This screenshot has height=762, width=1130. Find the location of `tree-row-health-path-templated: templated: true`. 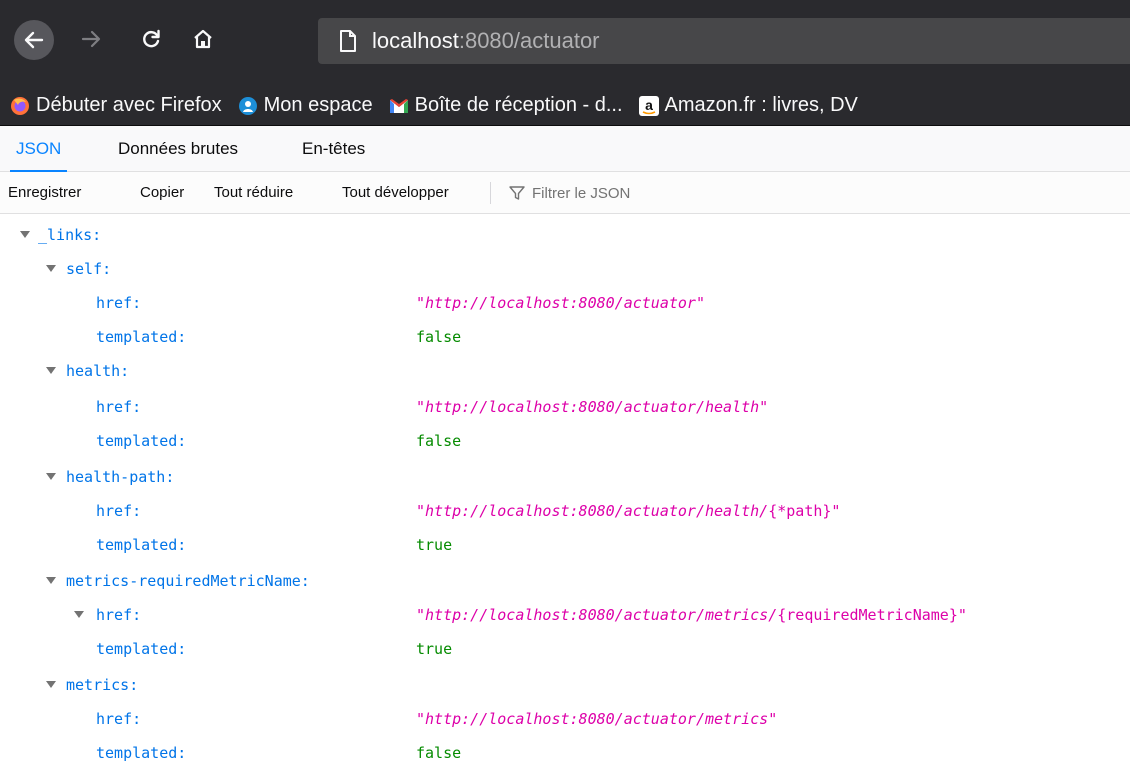

tree-row-health-path-templated: templated: true is located at coordinates (565, 545).